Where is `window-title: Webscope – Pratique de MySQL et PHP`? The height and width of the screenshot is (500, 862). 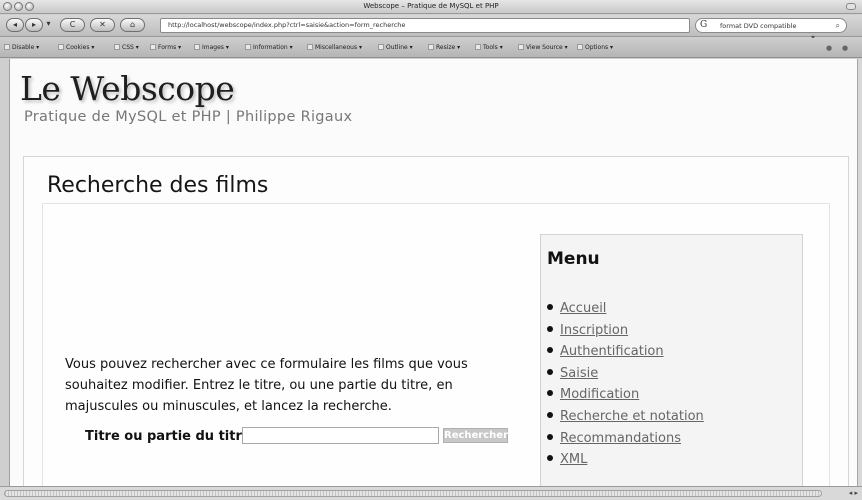
window-title: Webscope – Pratique de MySQL et PHP is located at coordinates (431, 6).